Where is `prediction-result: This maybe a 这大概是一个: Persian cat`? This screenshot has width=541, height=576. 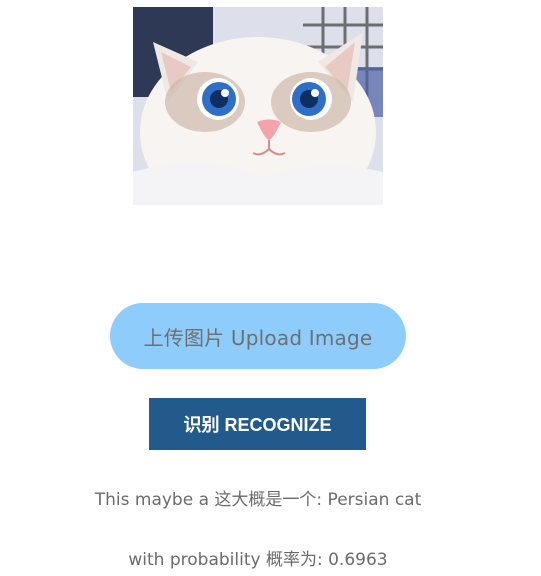 prediction-result: This maybe a 这大概是一个: Persian cat is located at coordinates (258, 497).